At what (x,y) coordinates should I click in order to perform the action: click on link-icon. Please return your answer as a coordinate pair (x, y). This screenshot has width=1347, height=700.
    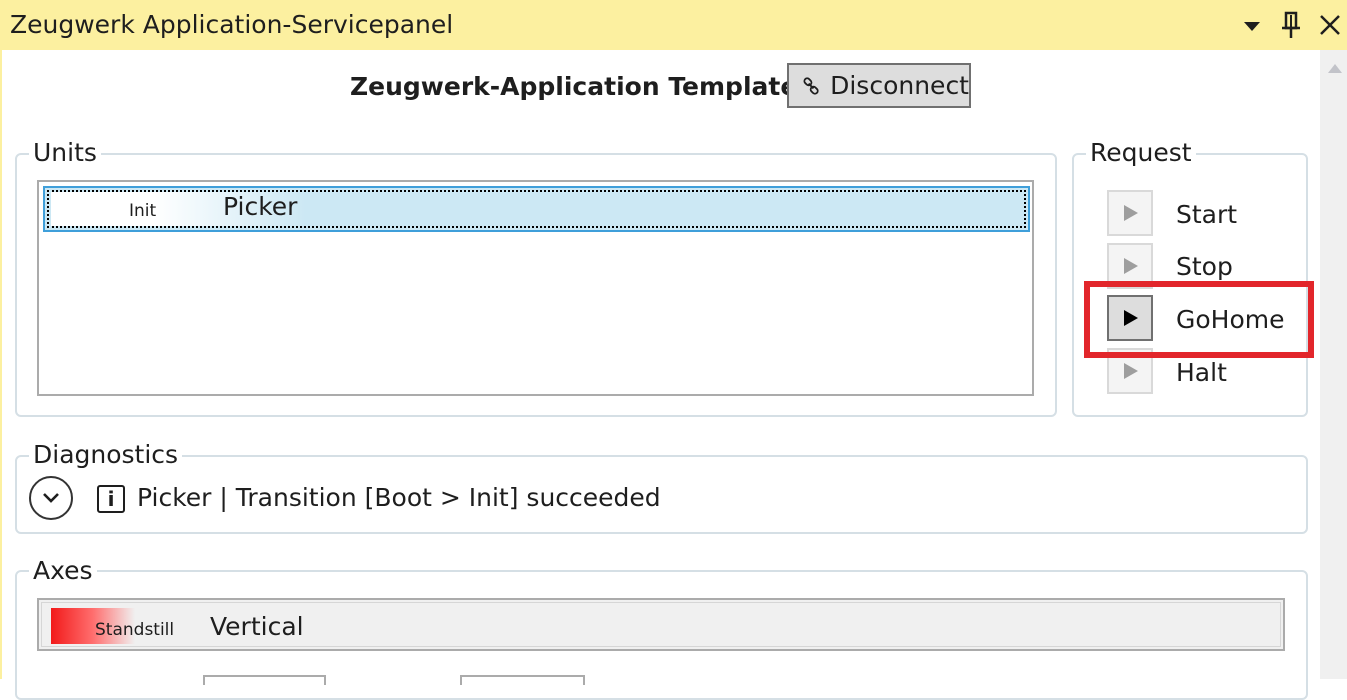
    Looking at the image, I should click on (811, 85).